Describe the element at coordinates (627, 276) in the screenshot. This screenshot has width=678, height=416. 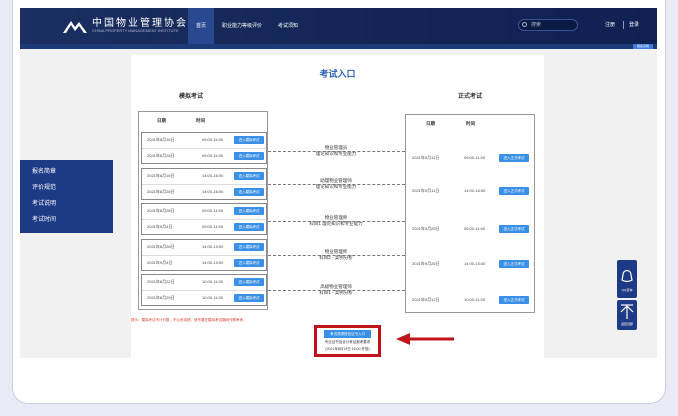
I see `qq-icon` at that location.